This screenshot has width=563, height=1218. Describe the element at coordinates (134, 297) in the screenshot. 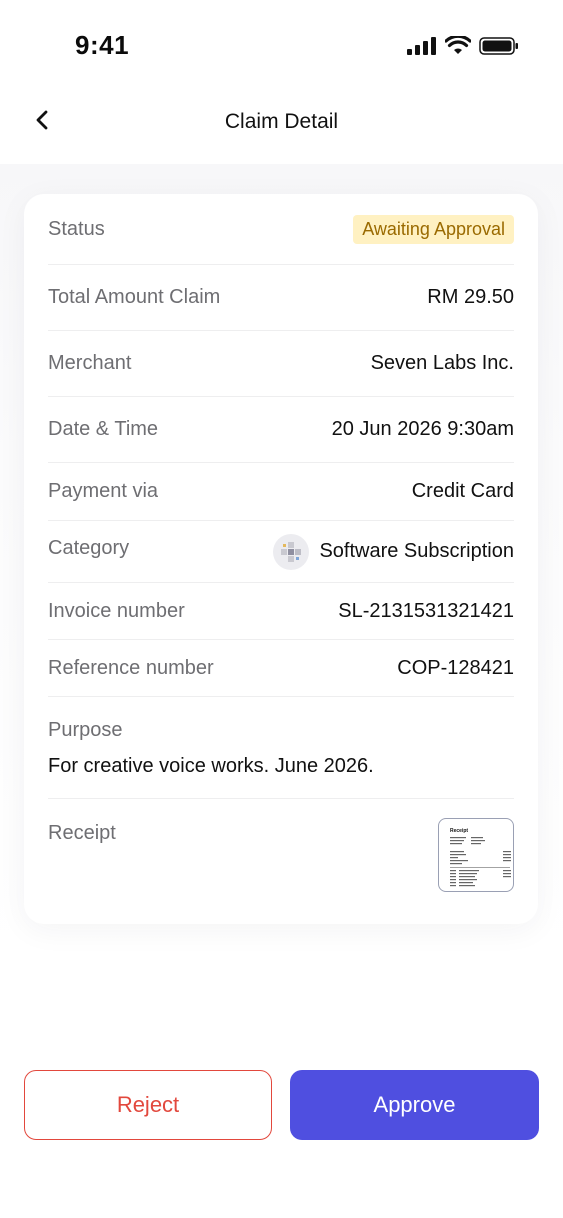

I see `amount-label: Total Amount Claim` at that location.